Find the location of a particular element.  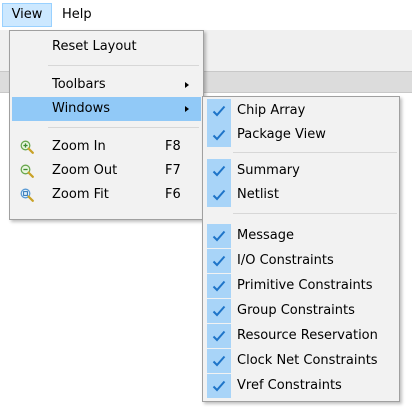

submenu-item-chip-array: Chip Array is located at coordinates (301, 111).